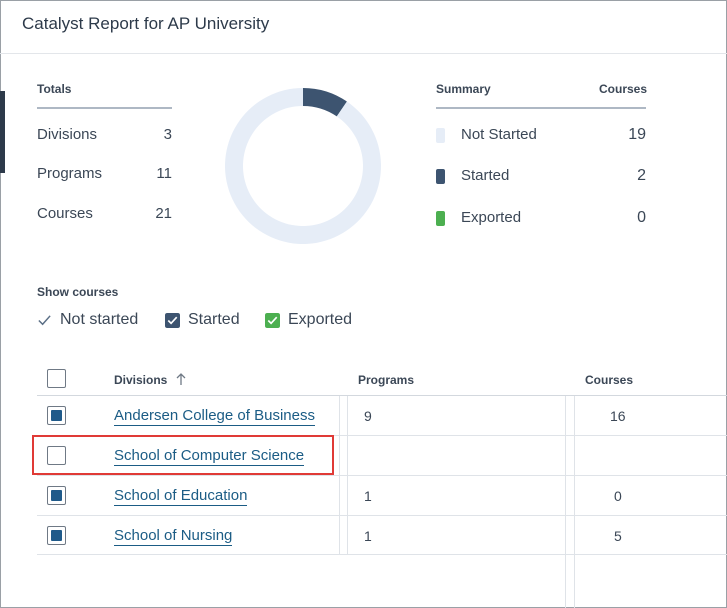 The width and height of the screenshot is (727, 608). I want to click on filter-not-started-checkbox: Not started, so click(92, 321).